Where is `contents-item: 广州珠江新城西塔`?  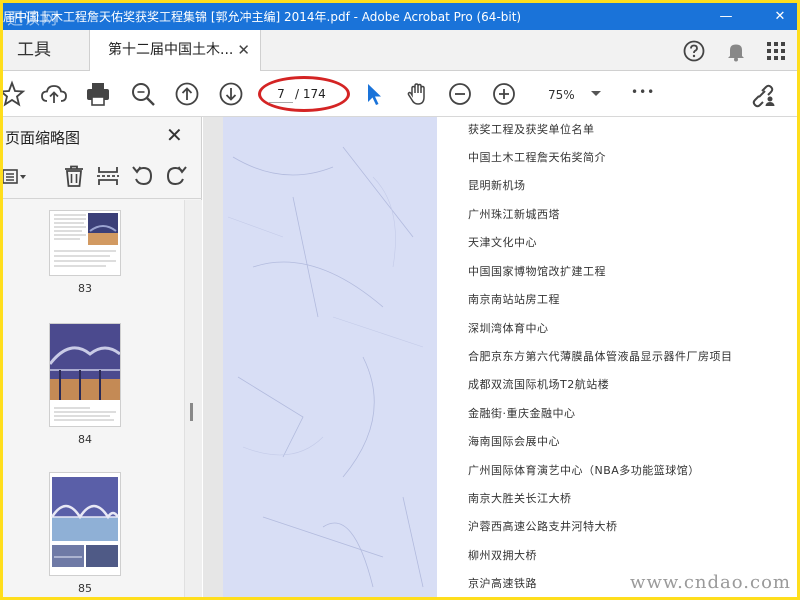 contents-item: 广州珠江新城西塔 is located at coordinates (514, 214).